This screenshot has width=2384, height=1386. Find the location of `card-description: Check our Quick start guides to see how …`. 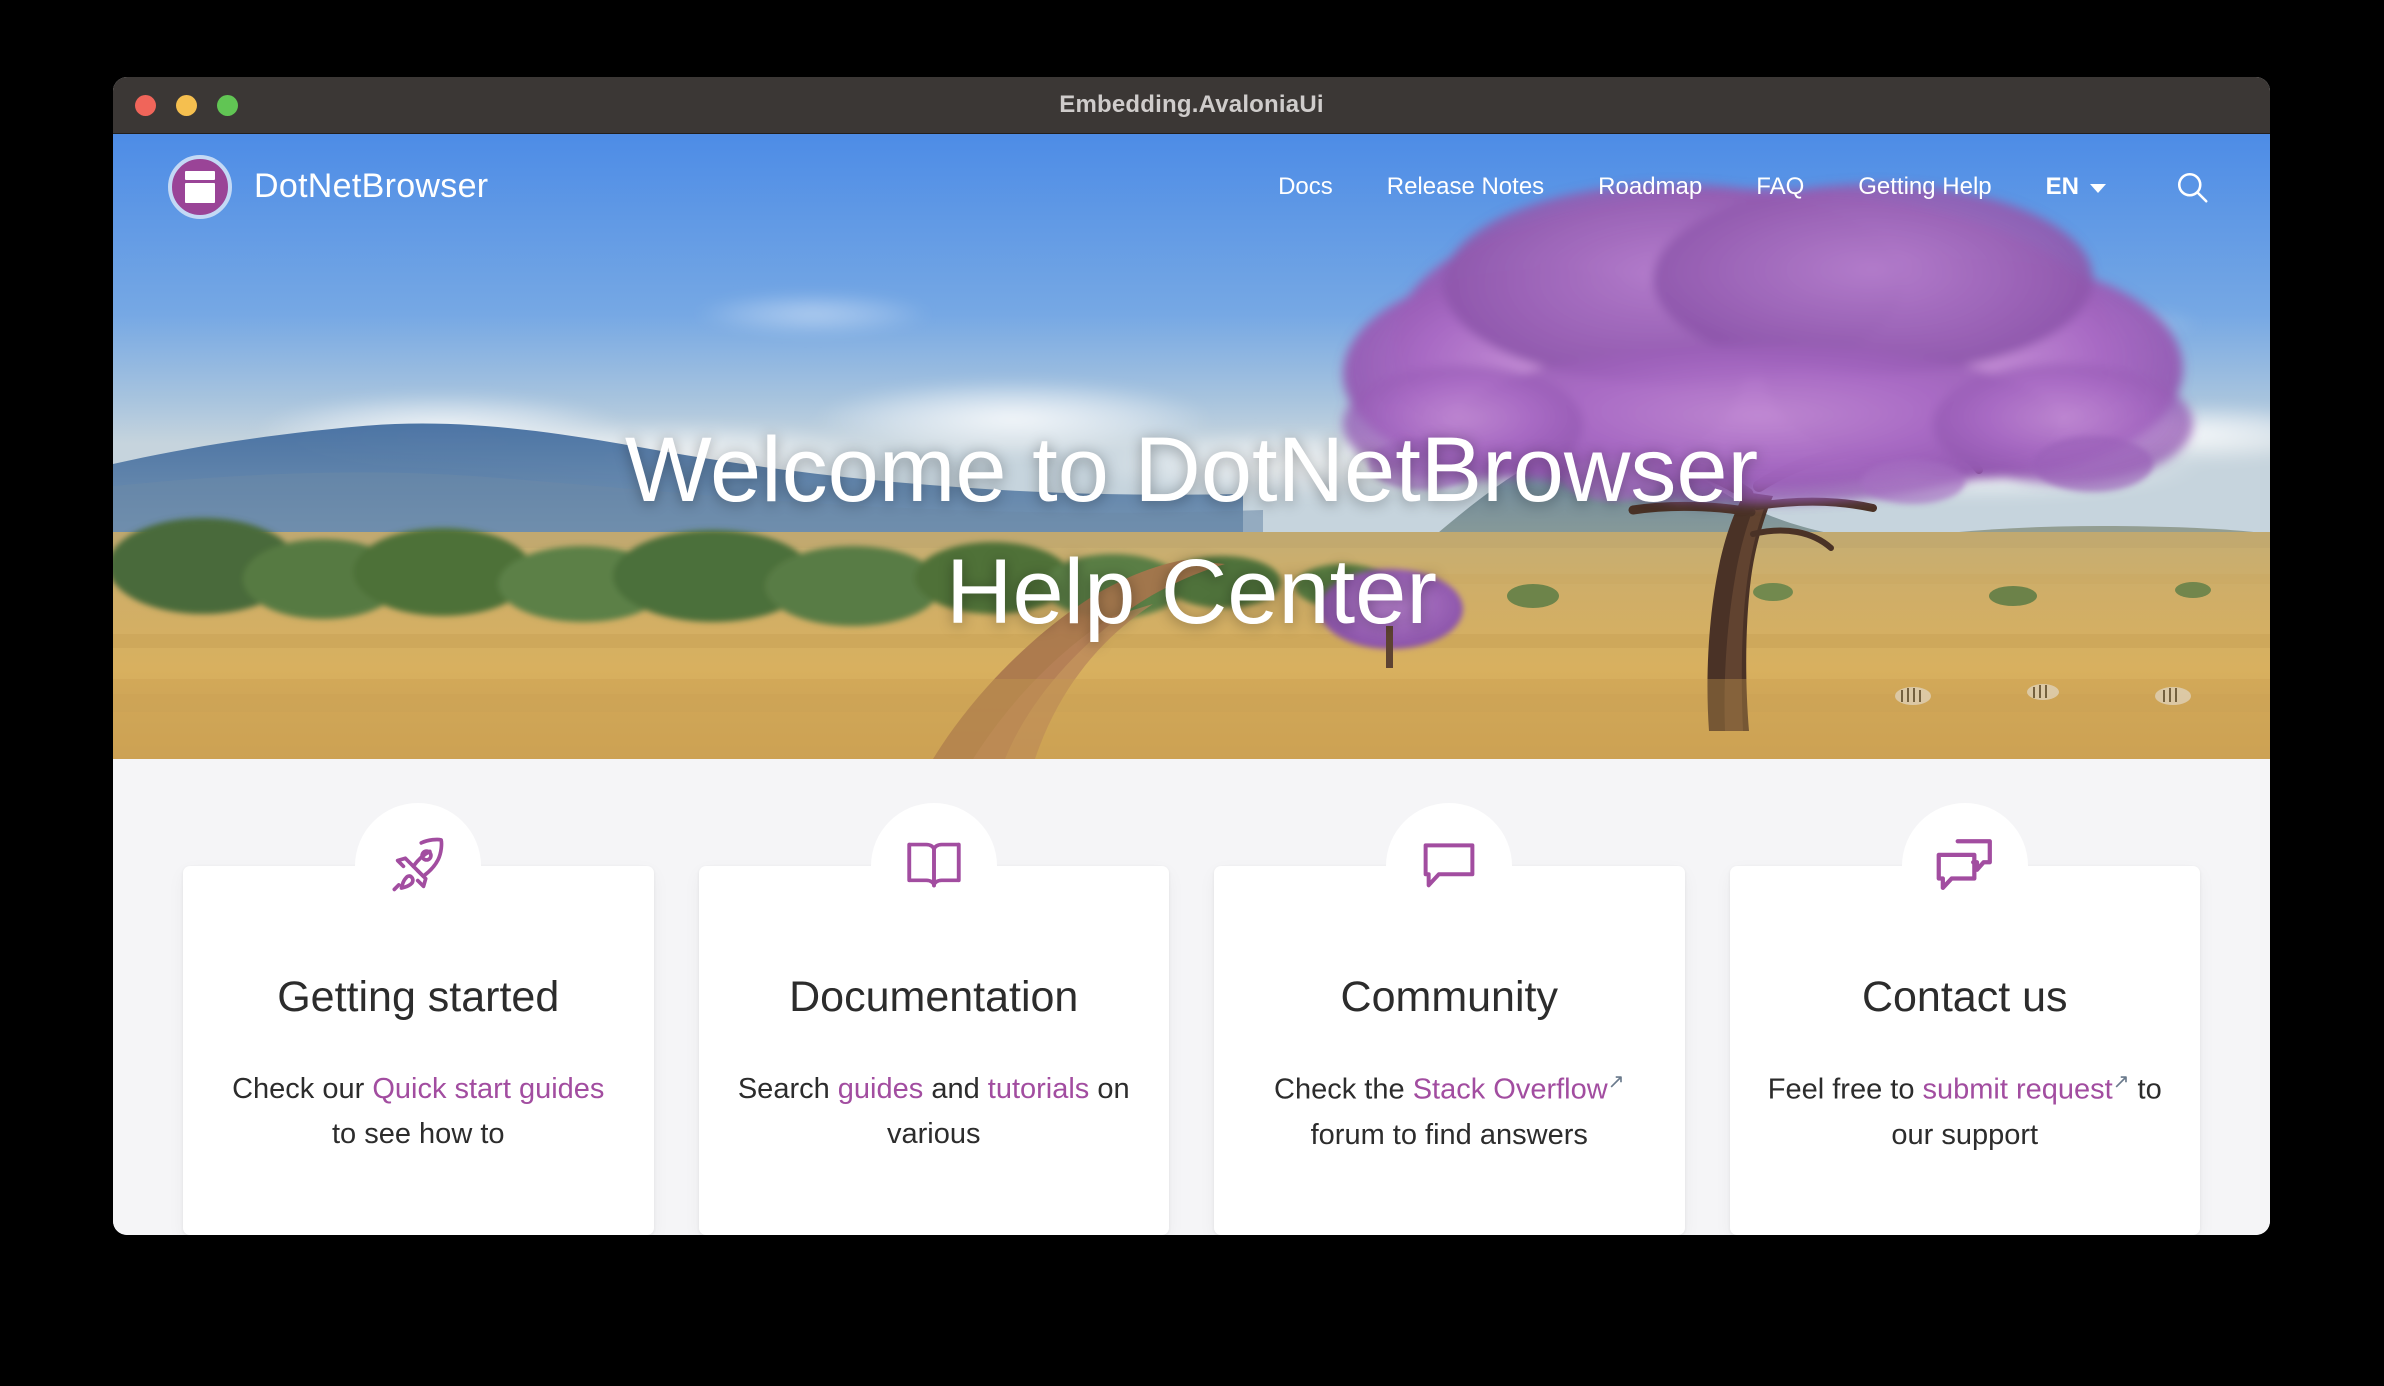

card-description: Check our Quick start guides to see how … is located at coordinates (418, 1112).